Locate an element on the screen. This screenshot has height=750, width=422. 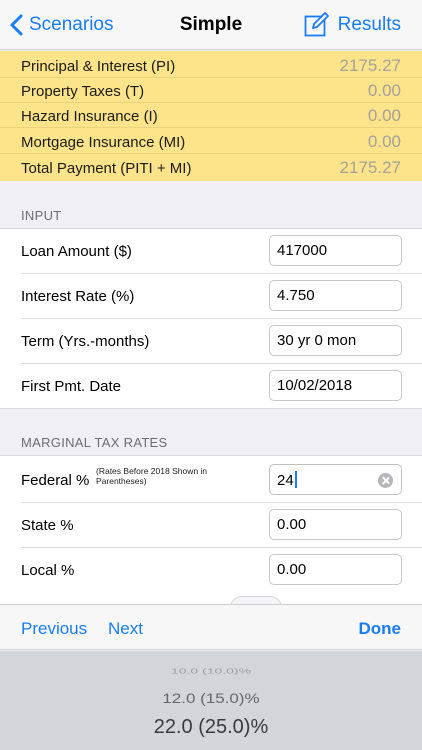
compose-icon is located at coordinates (317, 24).